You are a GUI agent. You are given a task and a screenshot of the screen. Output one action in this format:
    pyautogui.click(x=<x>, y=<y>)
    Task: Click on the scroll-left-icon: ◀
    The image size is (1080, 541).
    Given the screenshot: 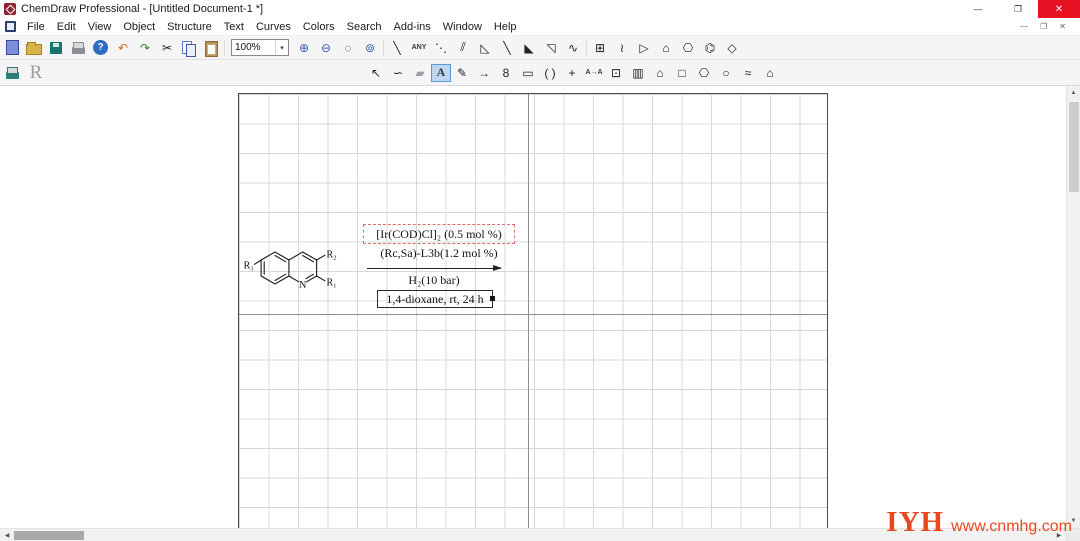 What is the action you would take?
    pyautogui.click(x=7, y=535)
    